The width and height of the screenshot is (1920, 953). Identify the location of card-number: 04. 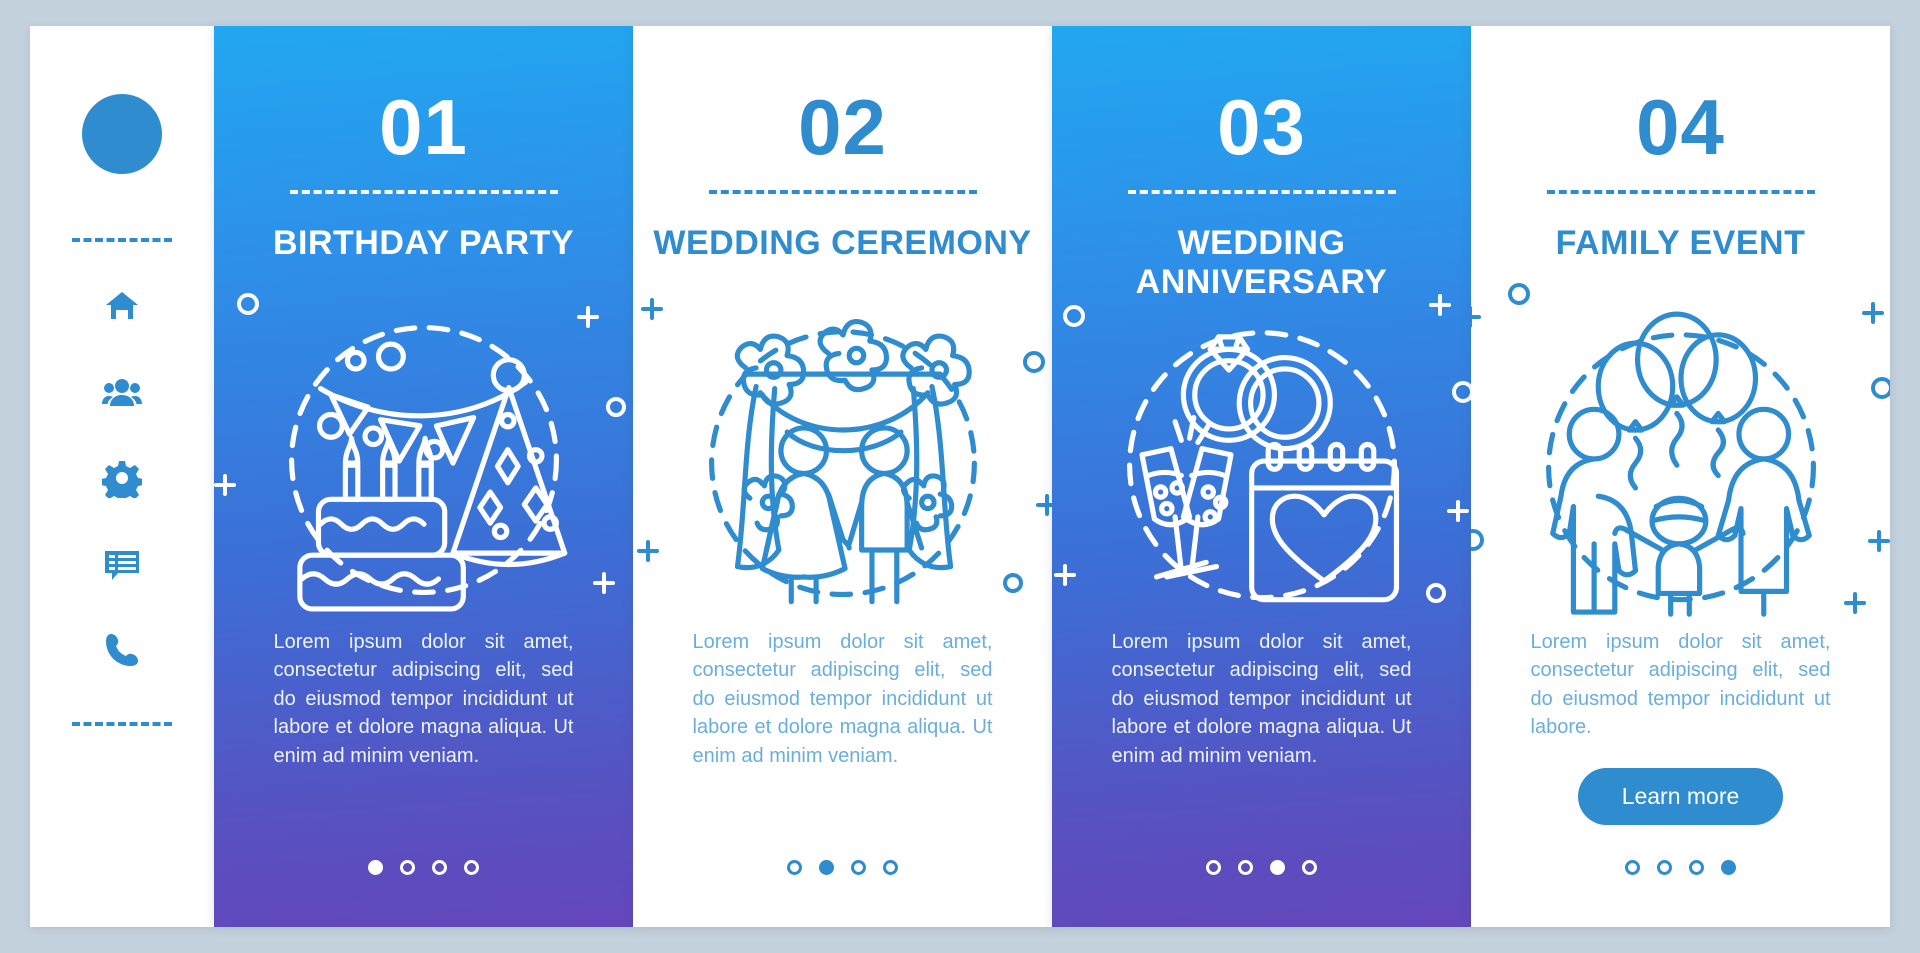
(1680, 127).